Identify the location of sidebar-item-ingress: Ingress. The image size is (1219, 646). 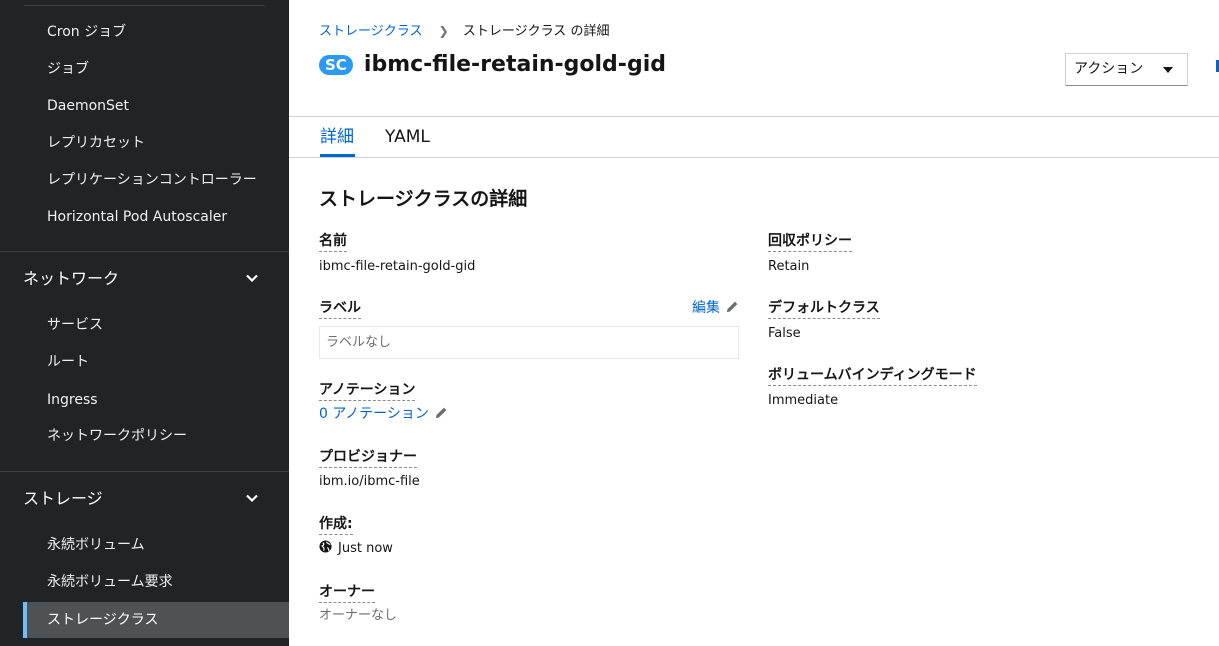
(72, 400).